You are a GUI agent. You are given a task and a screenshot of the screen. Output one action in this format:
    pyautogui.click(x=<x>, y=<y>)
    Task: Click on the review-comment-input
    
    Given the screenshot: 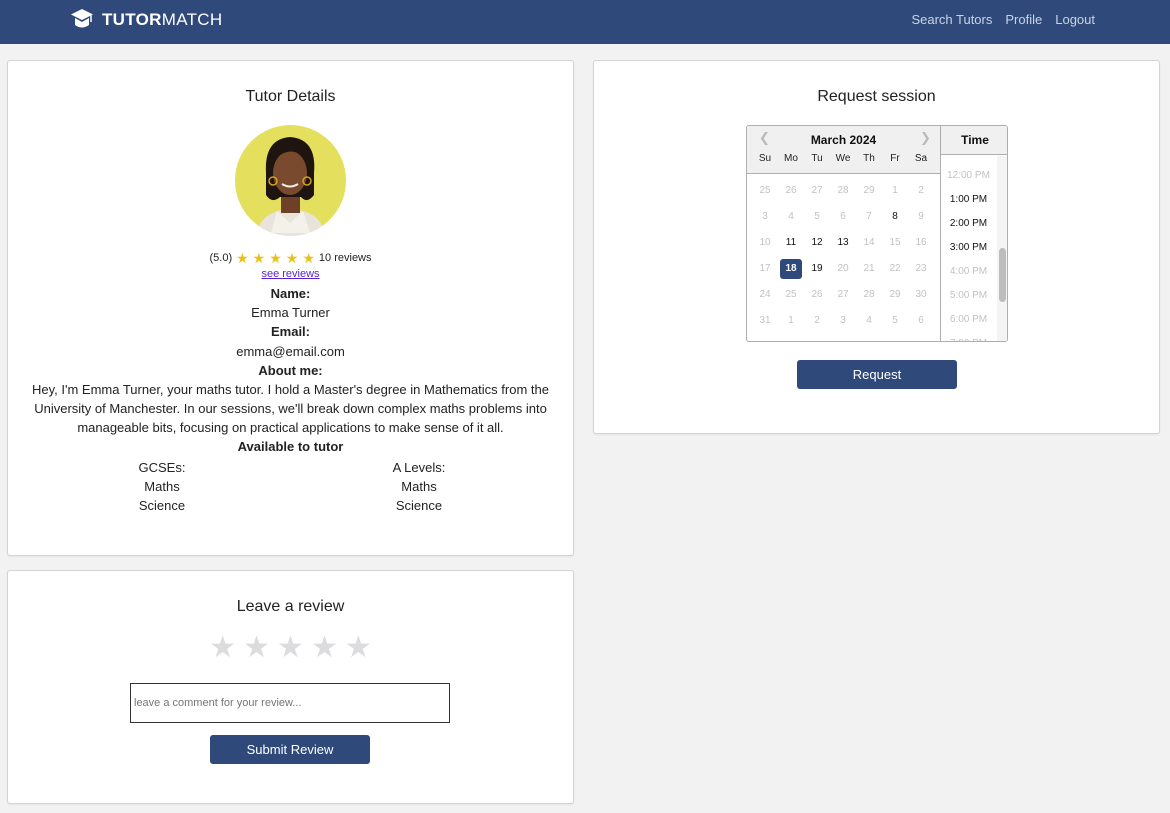 What is the action you would take?
    pyautogui.click(x=290, y=703)
    